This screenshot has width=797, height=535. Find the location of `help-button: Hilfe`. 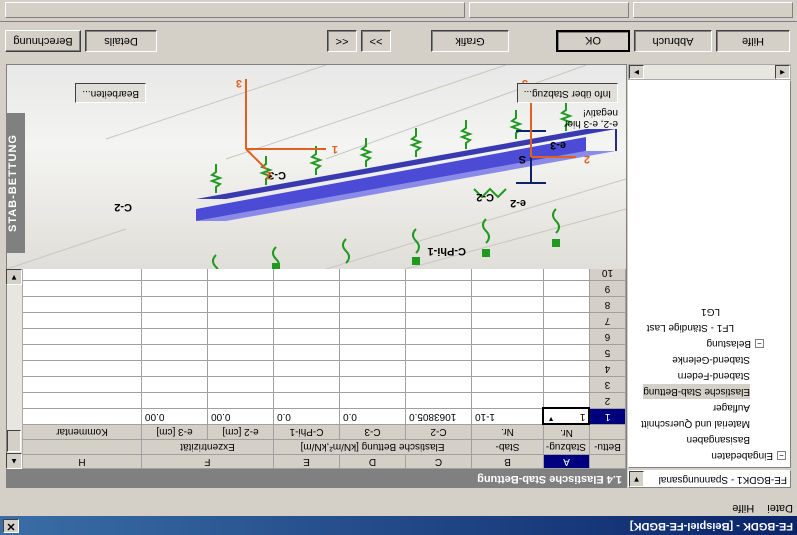

help-button: Hilfe is located at coordinates (753, 41).